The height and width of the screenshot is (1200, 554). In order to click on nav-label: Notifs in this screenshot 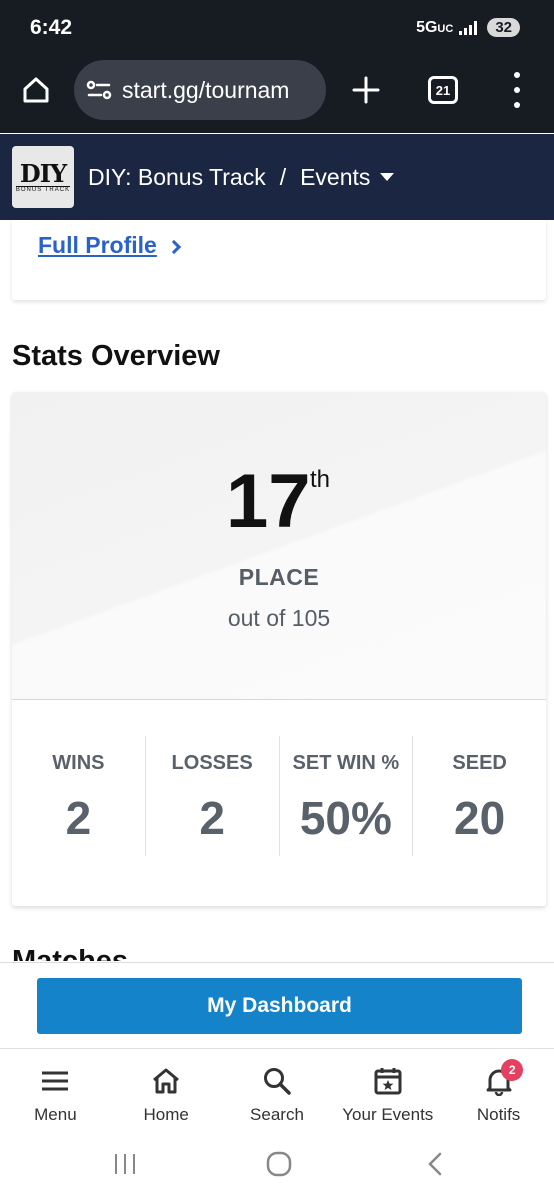, I will do `click(498, 1114)`.